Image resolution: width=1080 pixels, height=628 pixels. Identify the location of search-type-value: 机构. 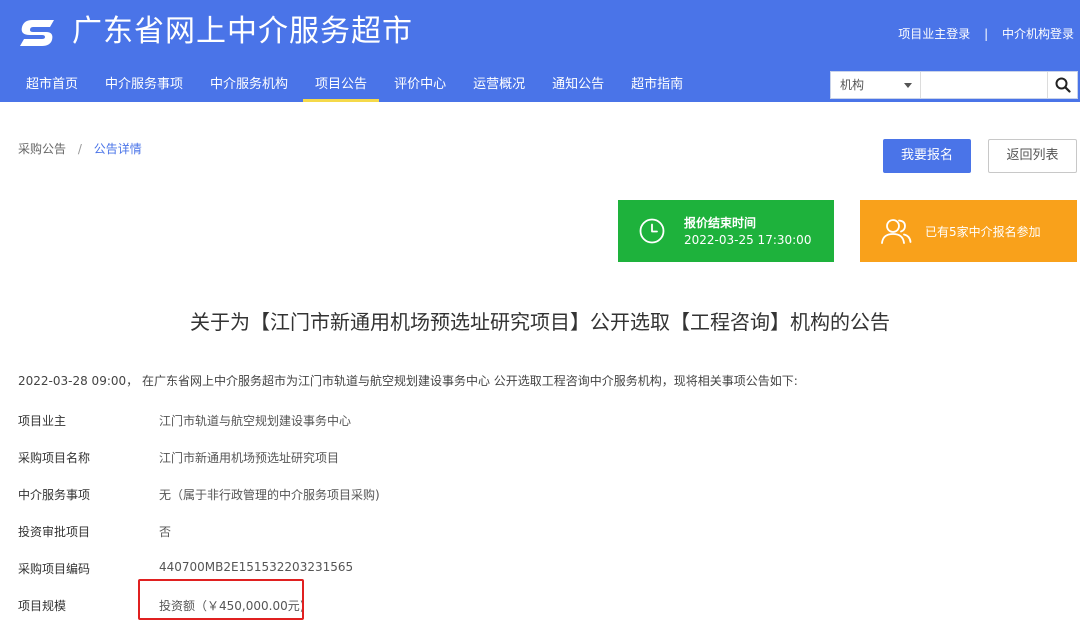
(852, 85).